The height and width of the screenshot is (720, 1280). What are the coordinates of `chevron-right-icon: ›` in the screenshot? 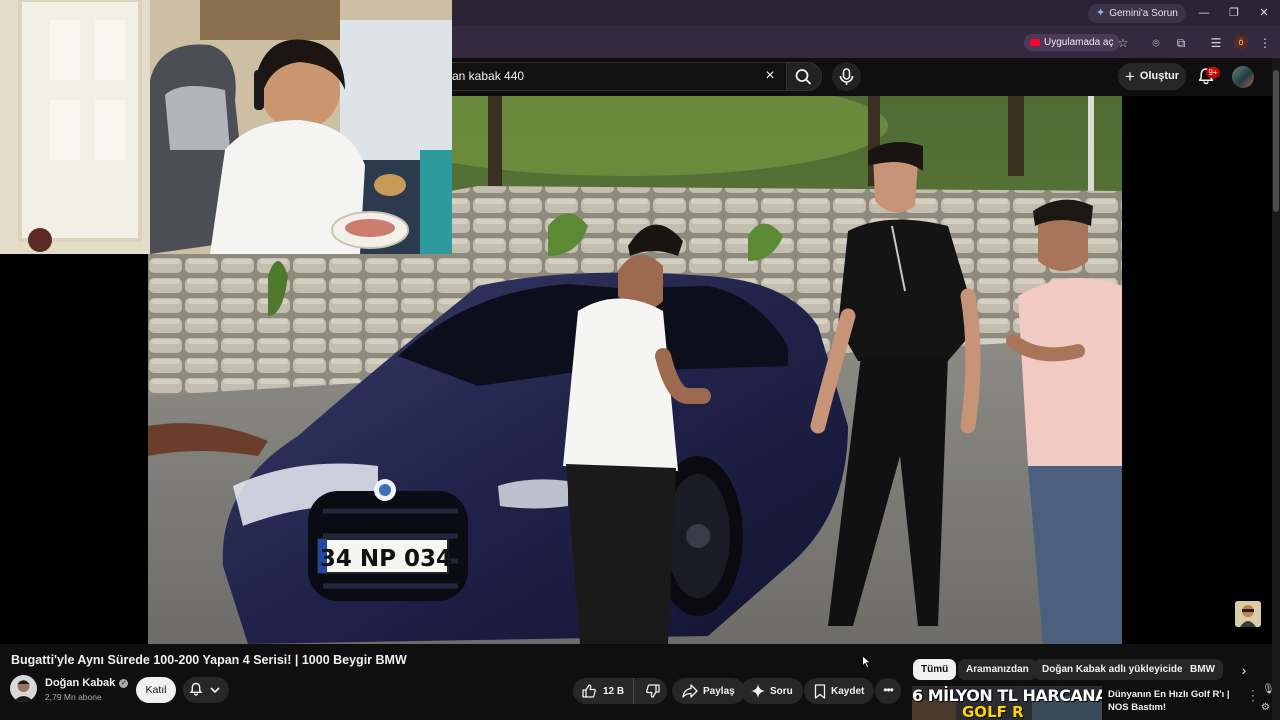 It's located at (1244, 670).